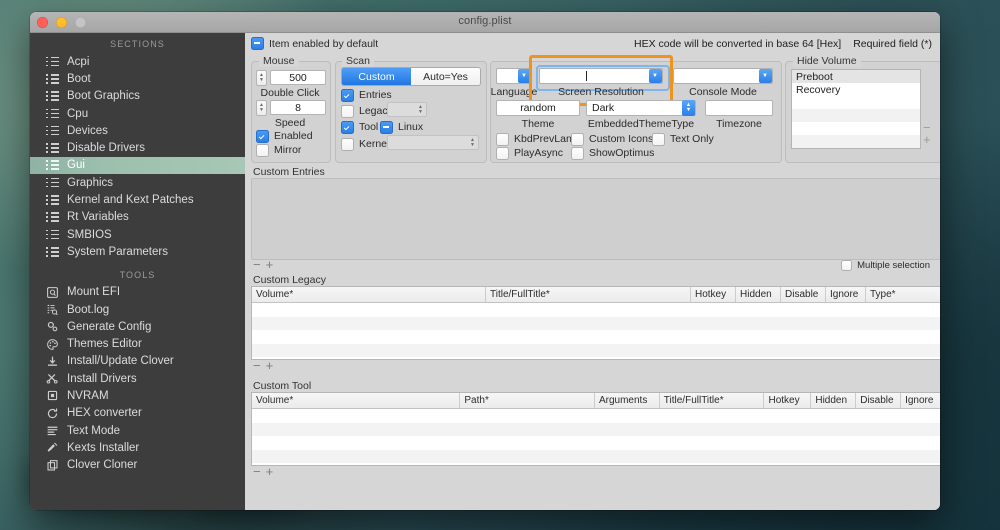 This screenshot has width=1000, height=530. I want to click on speed-field-row: ▲ ▼ 8, so click(291, 108).